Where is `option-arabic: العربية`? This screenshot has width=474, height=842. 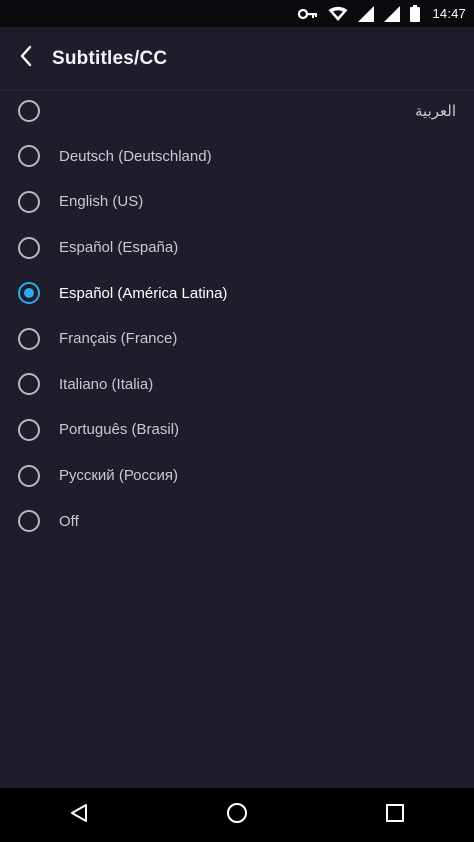 option-arabic: العربية is located at coordinates (237, 111).